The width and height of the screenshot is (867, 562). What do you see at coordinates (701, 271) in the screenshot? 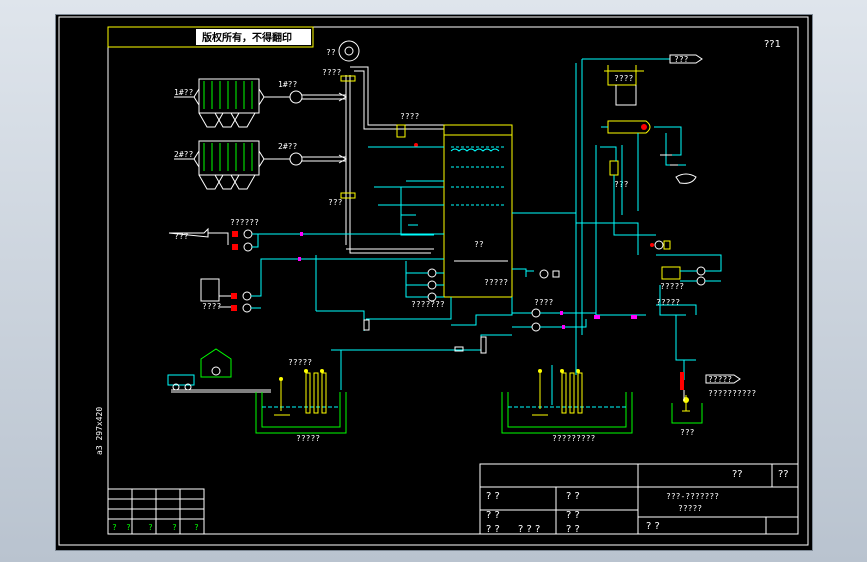
I see `pump-4a-icon` at bounding box center [701, 271].